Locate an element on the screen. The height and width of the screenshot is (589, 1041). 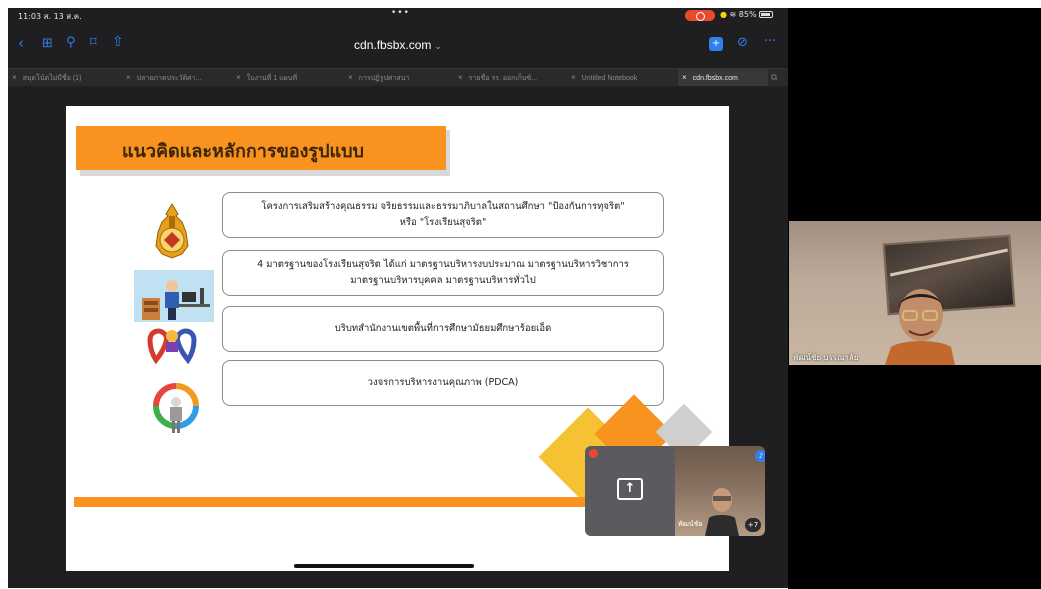
multitask-dots: ••• is located at coordinates (400, 13).